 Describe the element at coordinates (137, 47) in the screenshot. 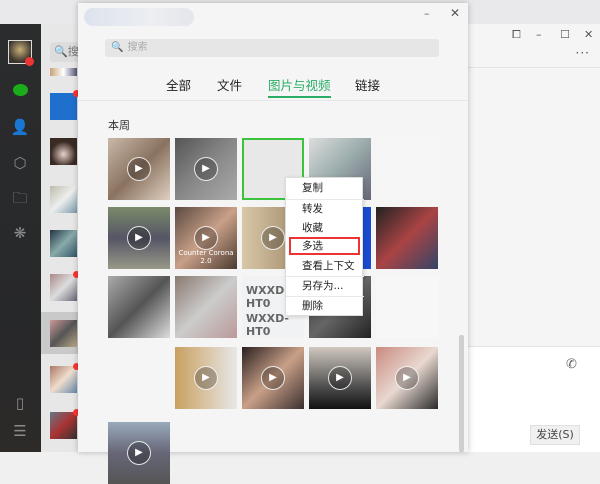

I see `search-placeholder: 搜索` at that location.